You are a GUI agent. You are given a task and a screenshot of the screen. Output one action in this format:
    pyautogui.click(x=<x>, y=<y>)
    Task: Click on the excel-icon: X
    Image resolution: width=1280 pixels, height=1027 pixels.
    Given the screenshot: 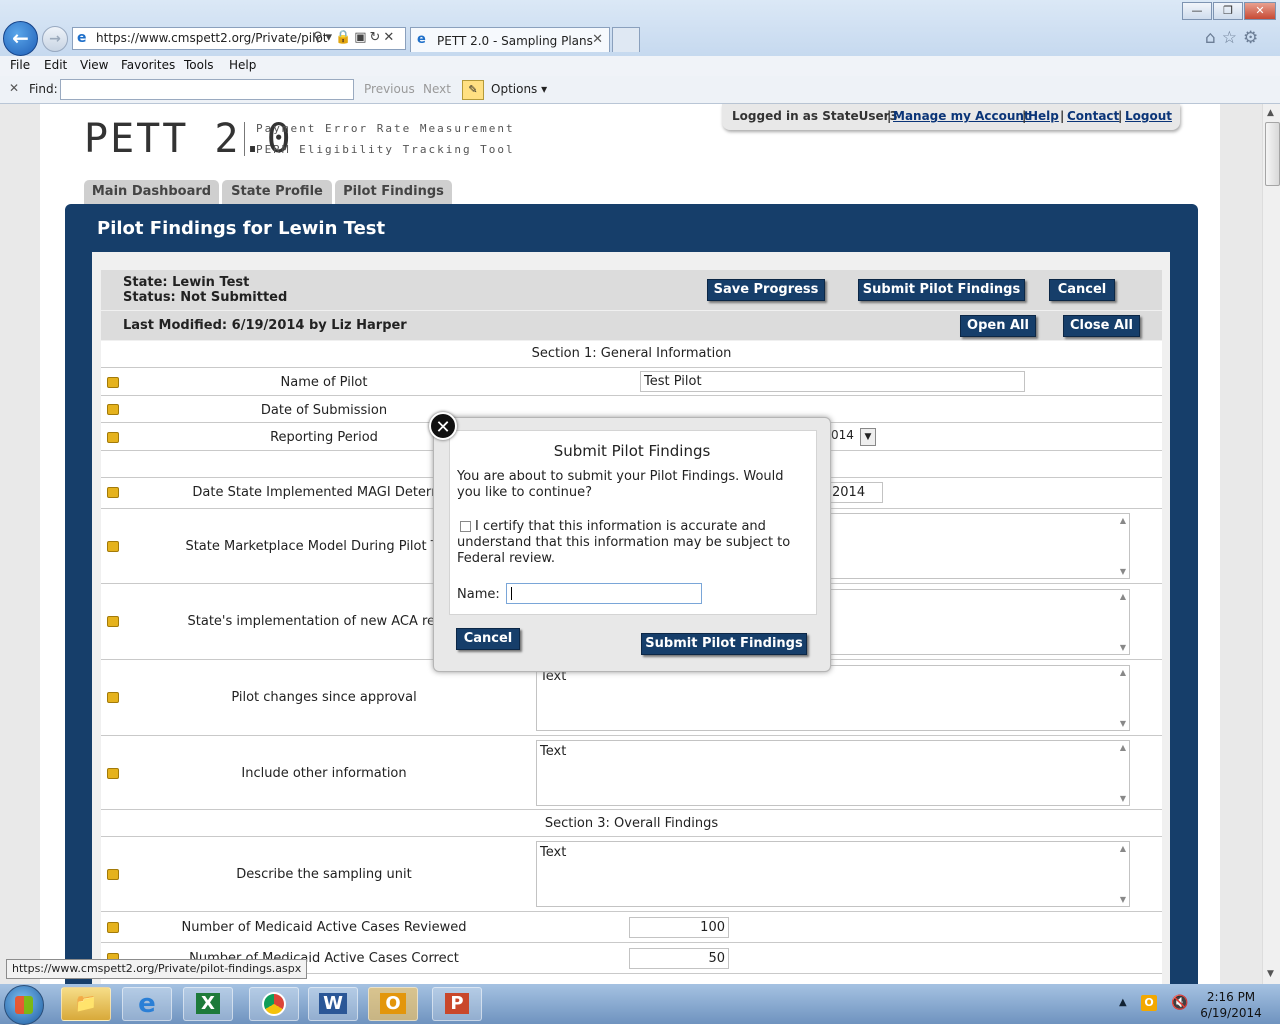 What is the action you would take?
    pyautogui.click(x=208, y=1004)
    